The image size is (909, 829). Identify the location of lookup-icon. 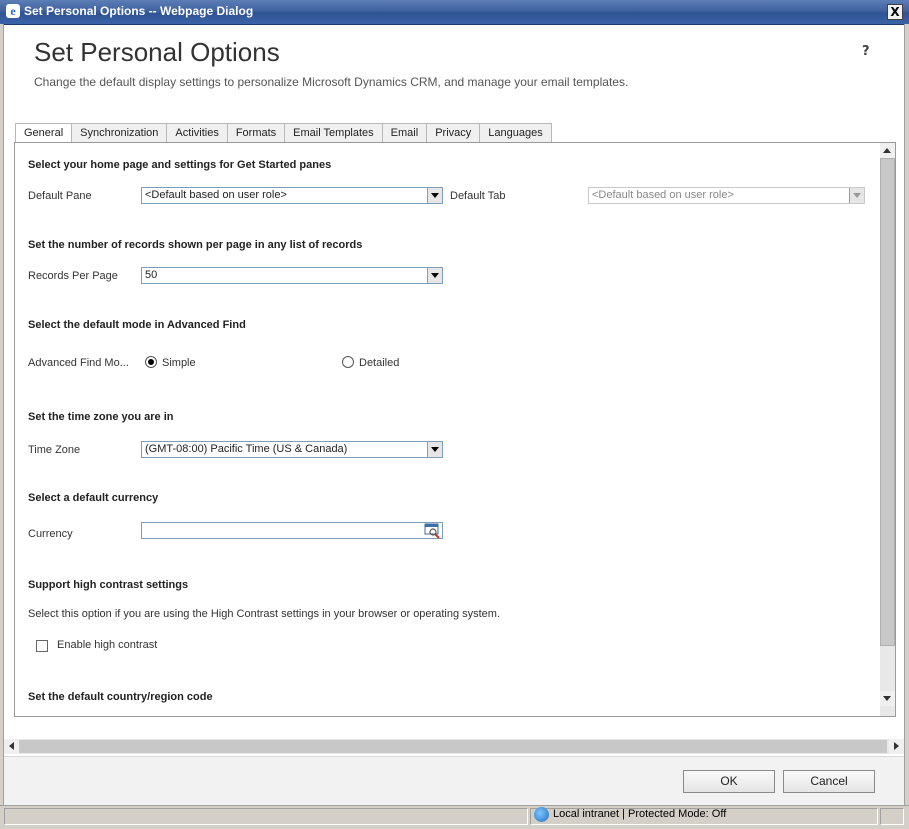
(433, 531).